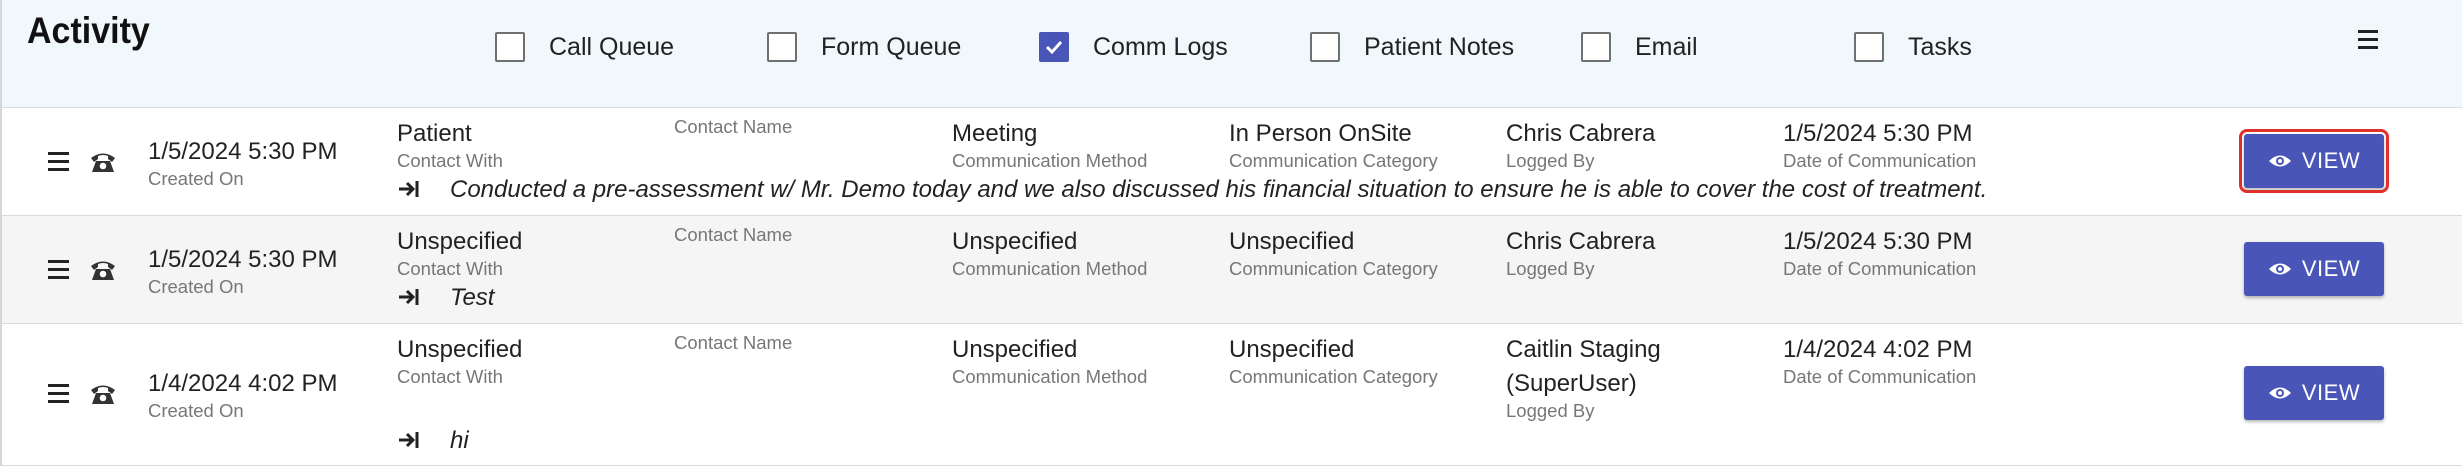  What do you see at coordinates (459, 440) in the screenshot?
I see `note-text: hi` at bounding box center [459, 440].